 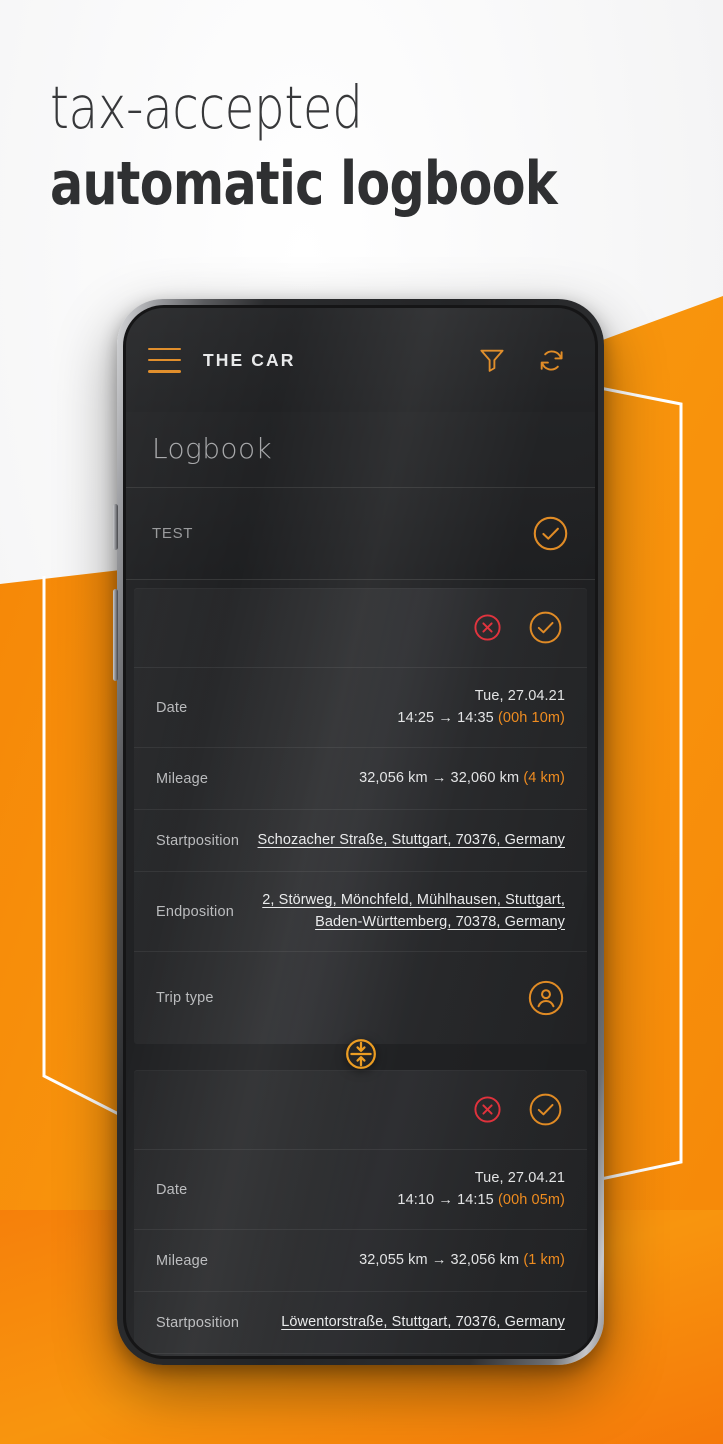 What do you see at coordinates (551, 360) in the screenshot?
I see `refresh-icon` at bounding box center [551, 360].